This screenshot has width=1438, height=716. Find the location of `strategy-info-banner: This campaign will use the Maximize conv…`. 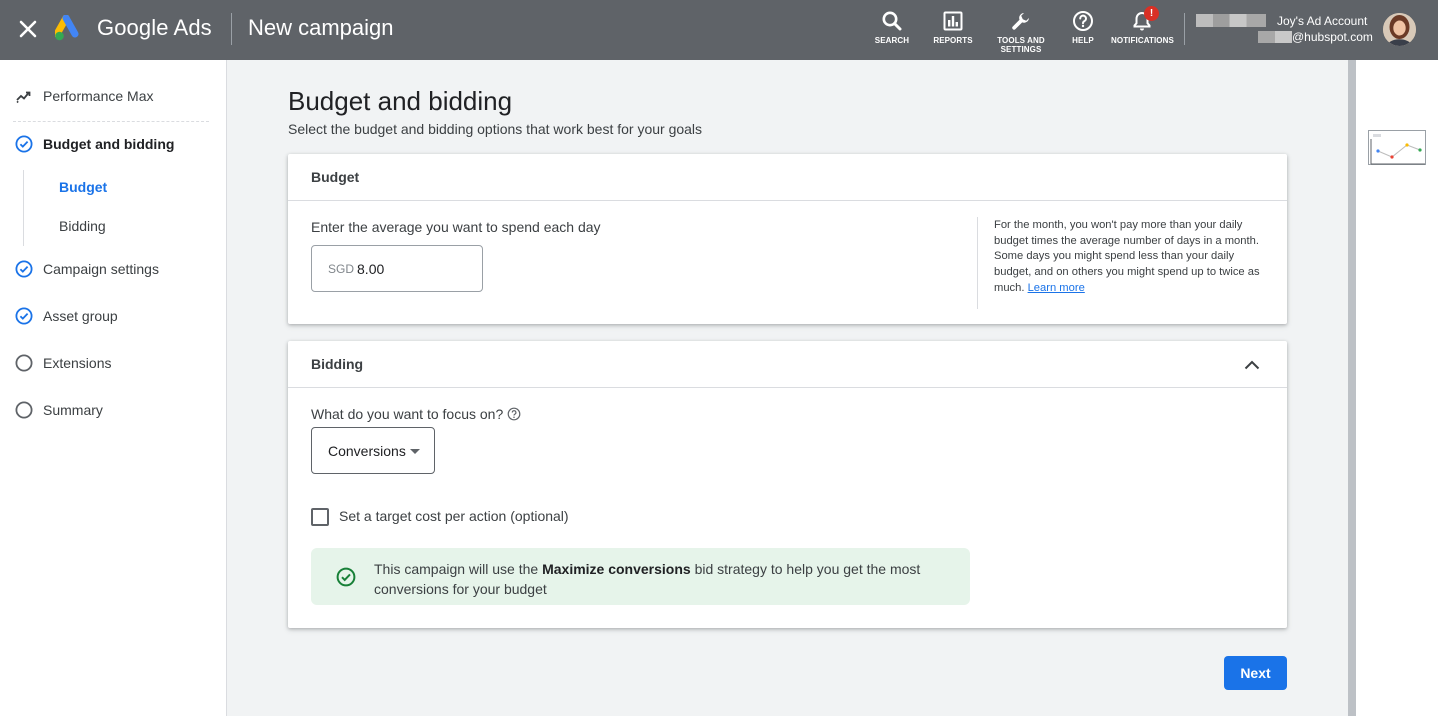

strategy-info-banner: This campaign will use the Maximize conv… is located at coordinates (640, 576).